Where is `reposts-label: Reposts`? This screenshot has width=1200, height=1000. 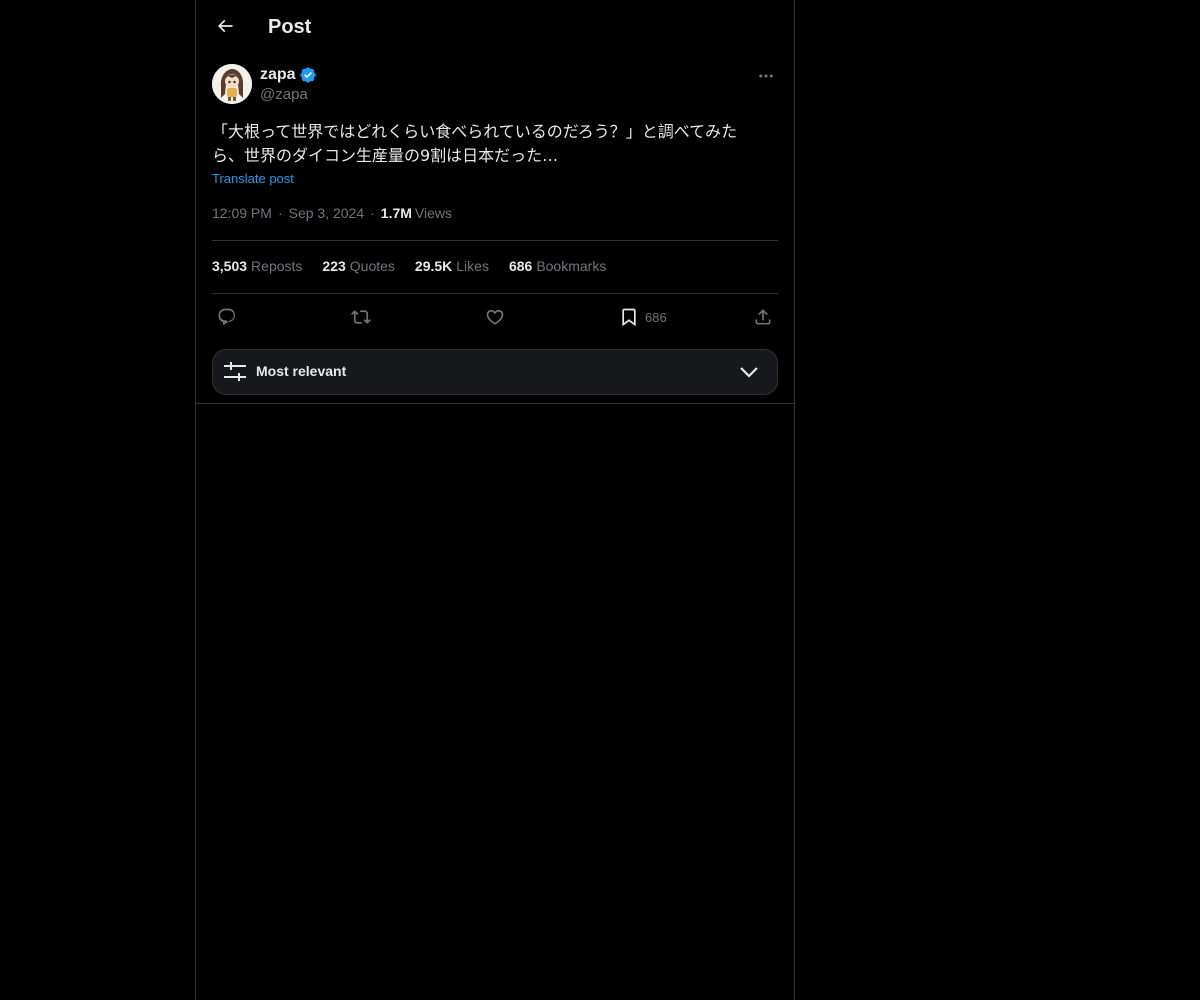
reposts-label: Reposts is located at coordinates (277, 266).